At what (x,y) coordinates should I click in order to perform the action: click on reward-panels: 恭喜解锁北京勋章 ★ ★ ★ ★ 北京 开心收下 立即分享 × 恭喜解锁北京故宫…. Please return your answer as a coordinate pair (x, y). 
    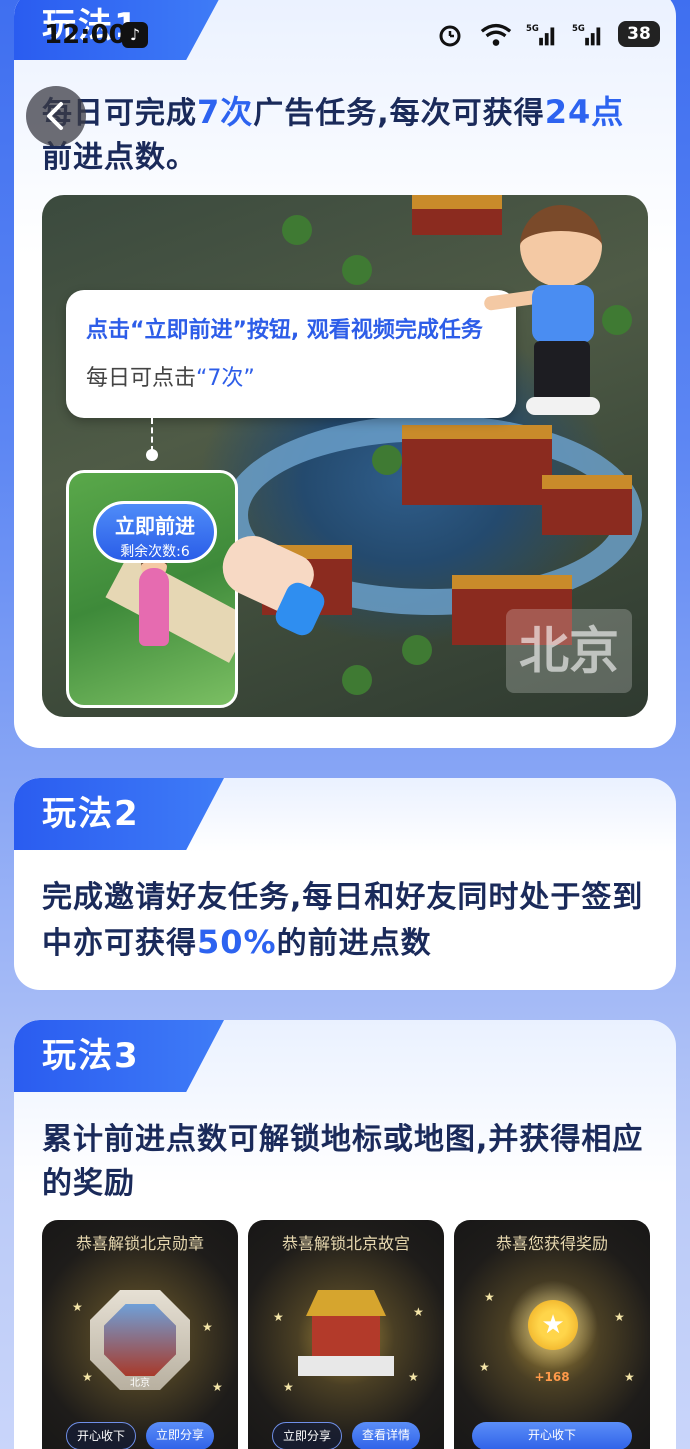
    Looking at the image, I should click on (346, 1334).